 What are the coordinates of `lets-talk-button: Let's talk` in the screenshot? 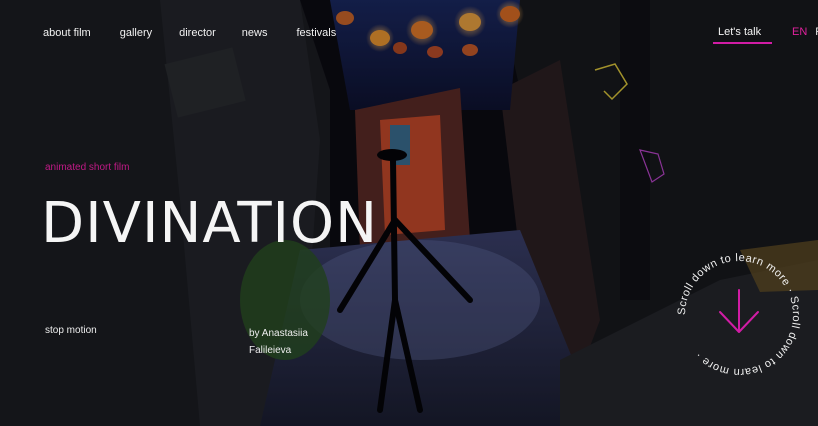 It's located at (739, 32).